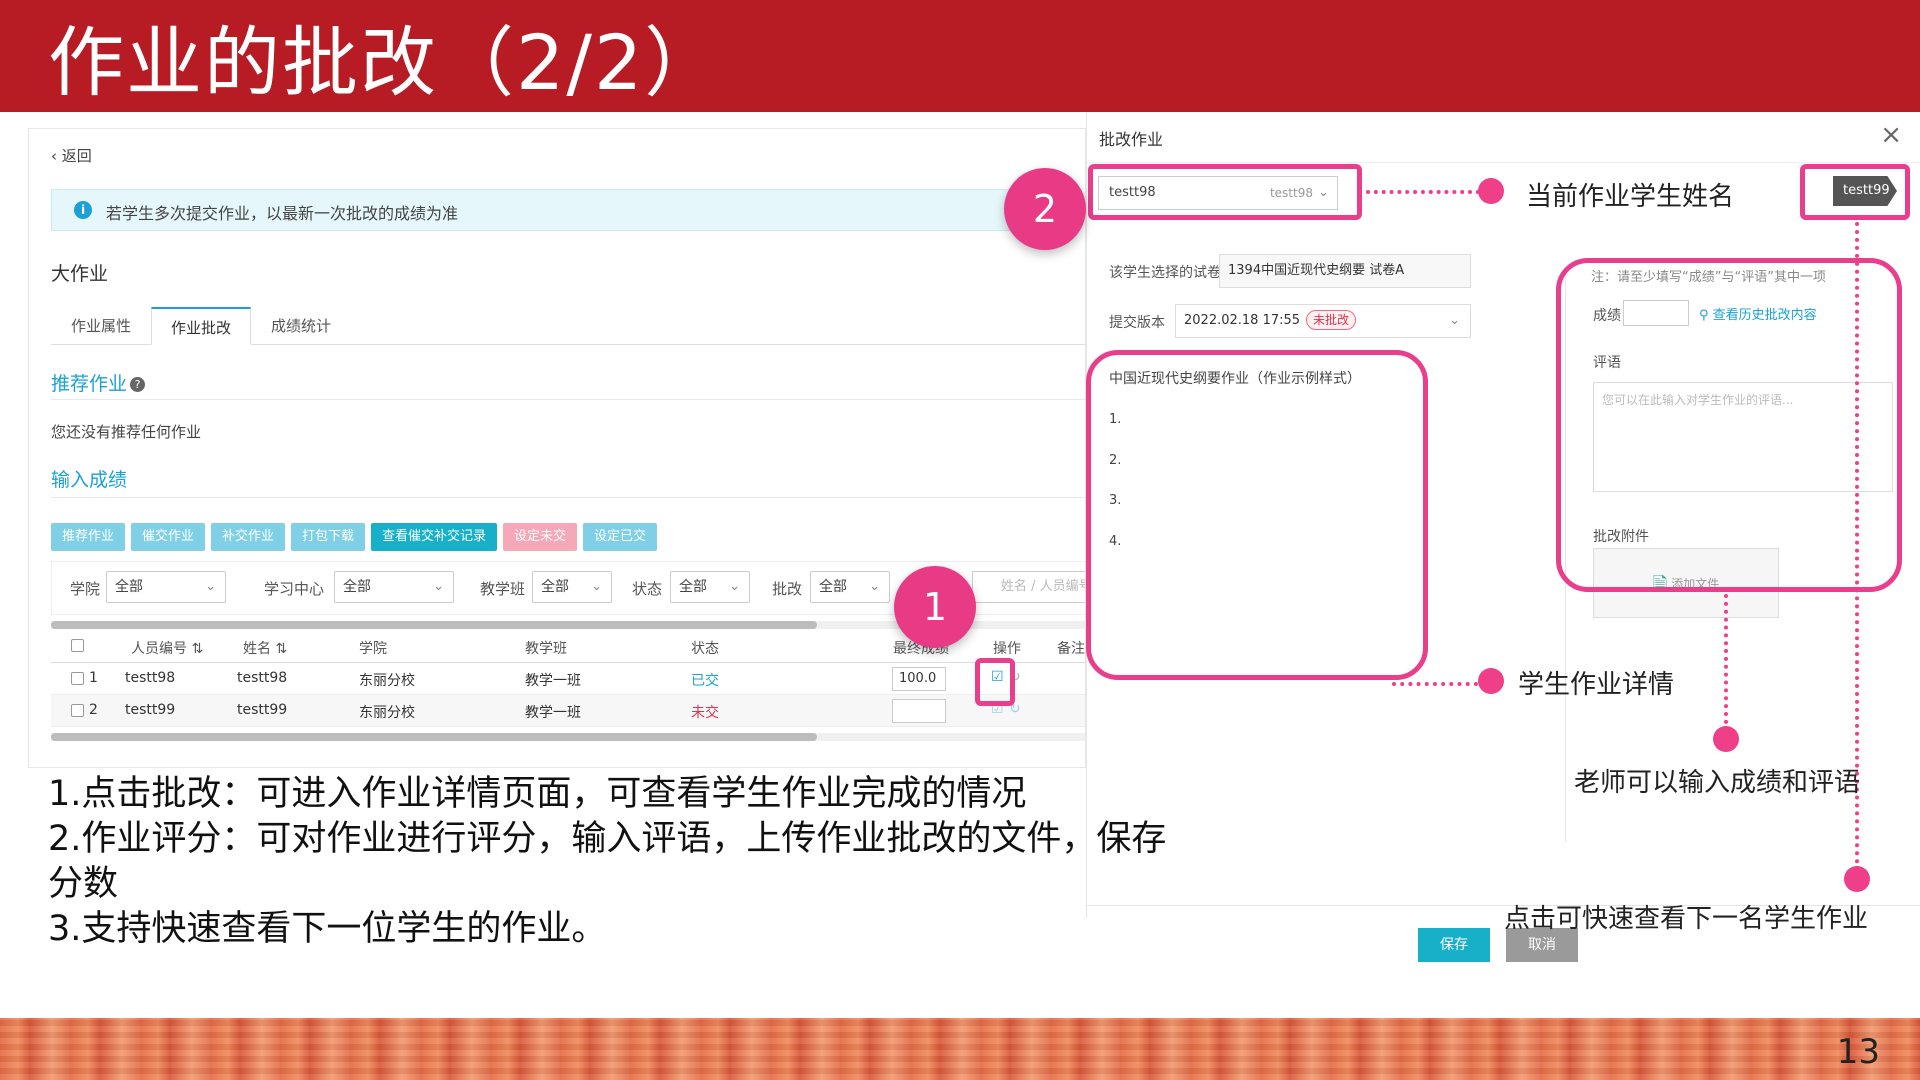 The image size is (1920, 1080). What do you see at coordinates (572, 587) in the screenshot?
I see `filter-class-select: 全部 ⌄` at bounding box center [572, 587].